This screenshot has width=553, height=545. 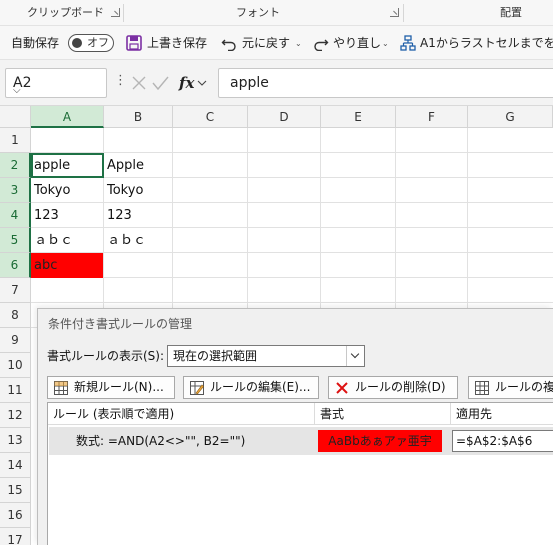 I want to click on cell-a3: Tokyo, so click(x=67, y=190).